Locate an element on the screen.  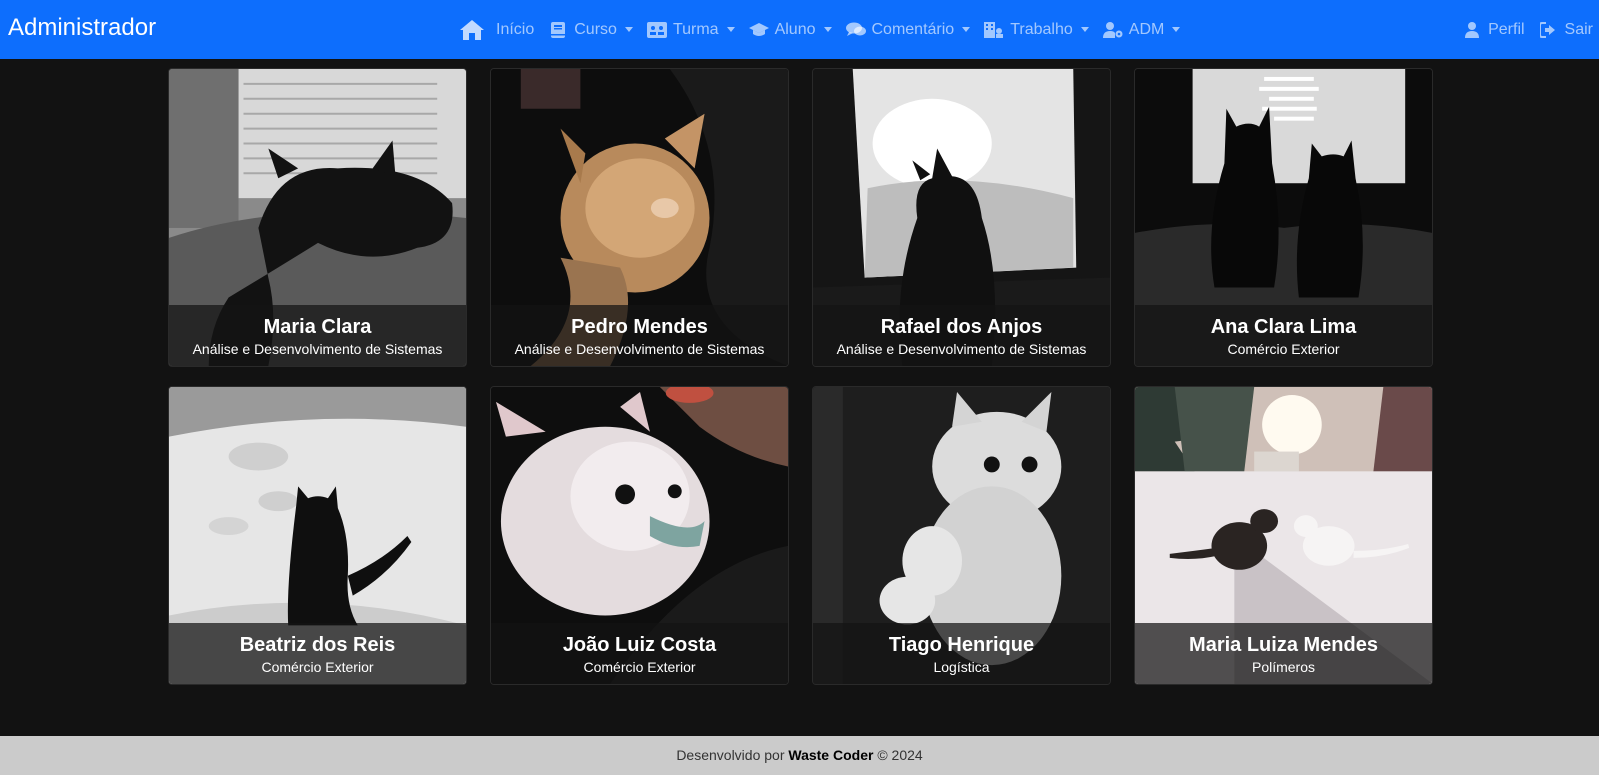
card-caption: Beatriz dos Reis Comércio Exterior is located at coordinates (317, 653).